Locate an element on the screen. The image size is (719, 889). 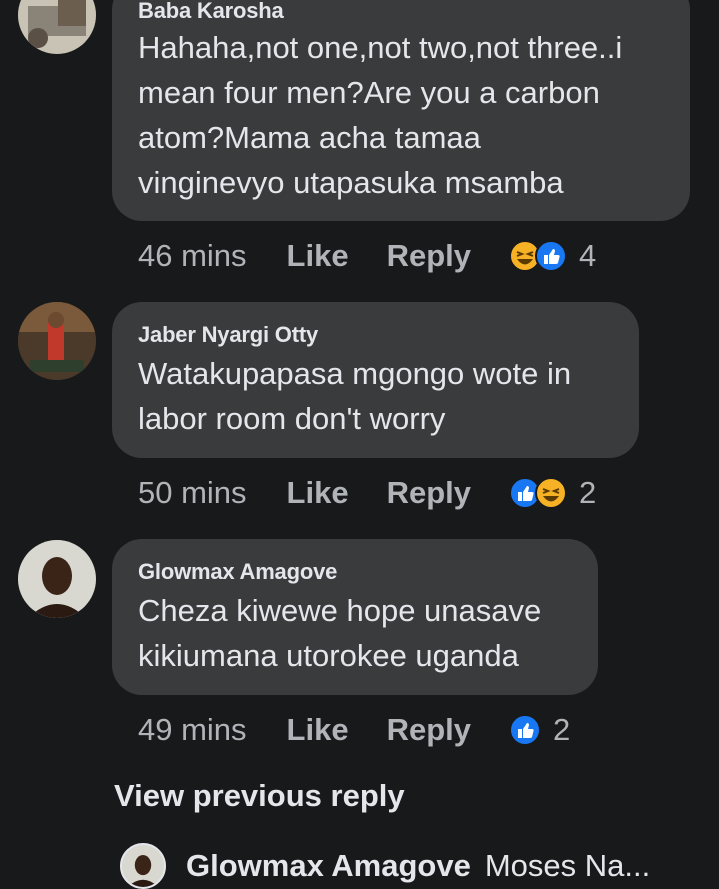
comment-timestamp: 49 mins is located at coordinates (192, 729).